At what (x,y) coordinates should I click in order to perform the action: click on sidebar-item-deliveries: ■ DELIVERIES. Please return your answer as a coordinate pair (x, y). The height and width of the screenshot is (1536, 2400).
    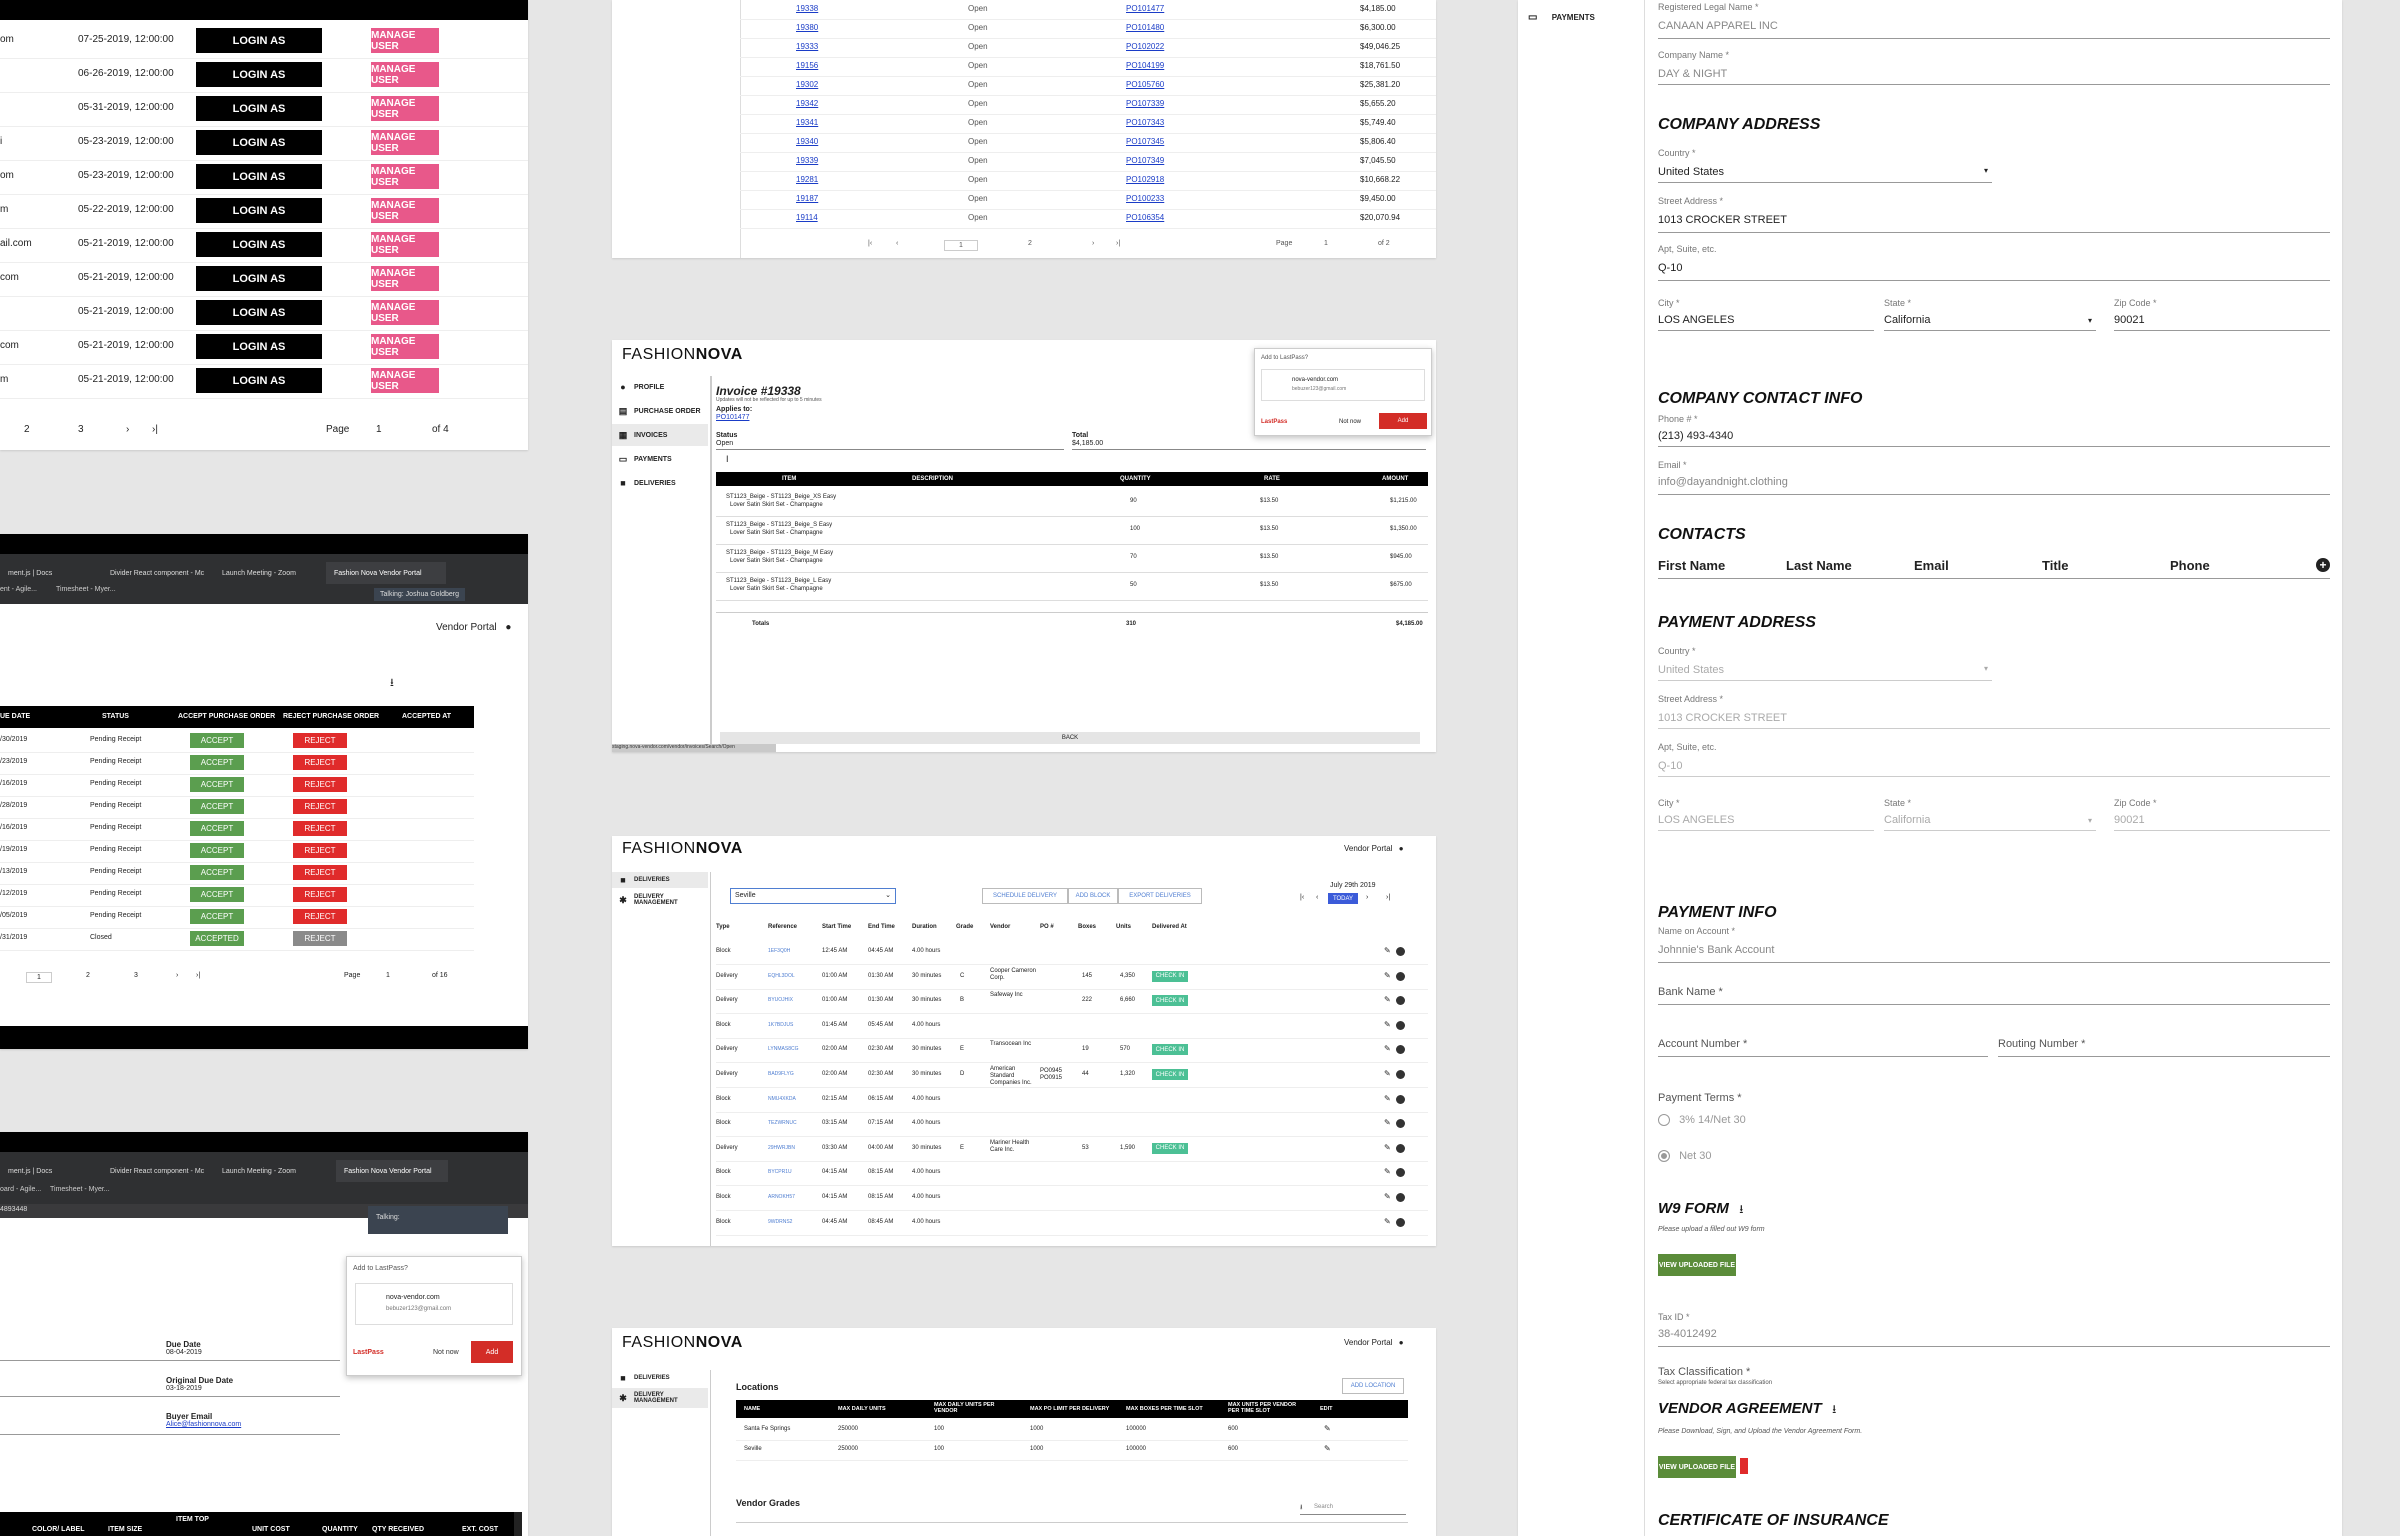
    Looking at the image, I should click on (660, 880).